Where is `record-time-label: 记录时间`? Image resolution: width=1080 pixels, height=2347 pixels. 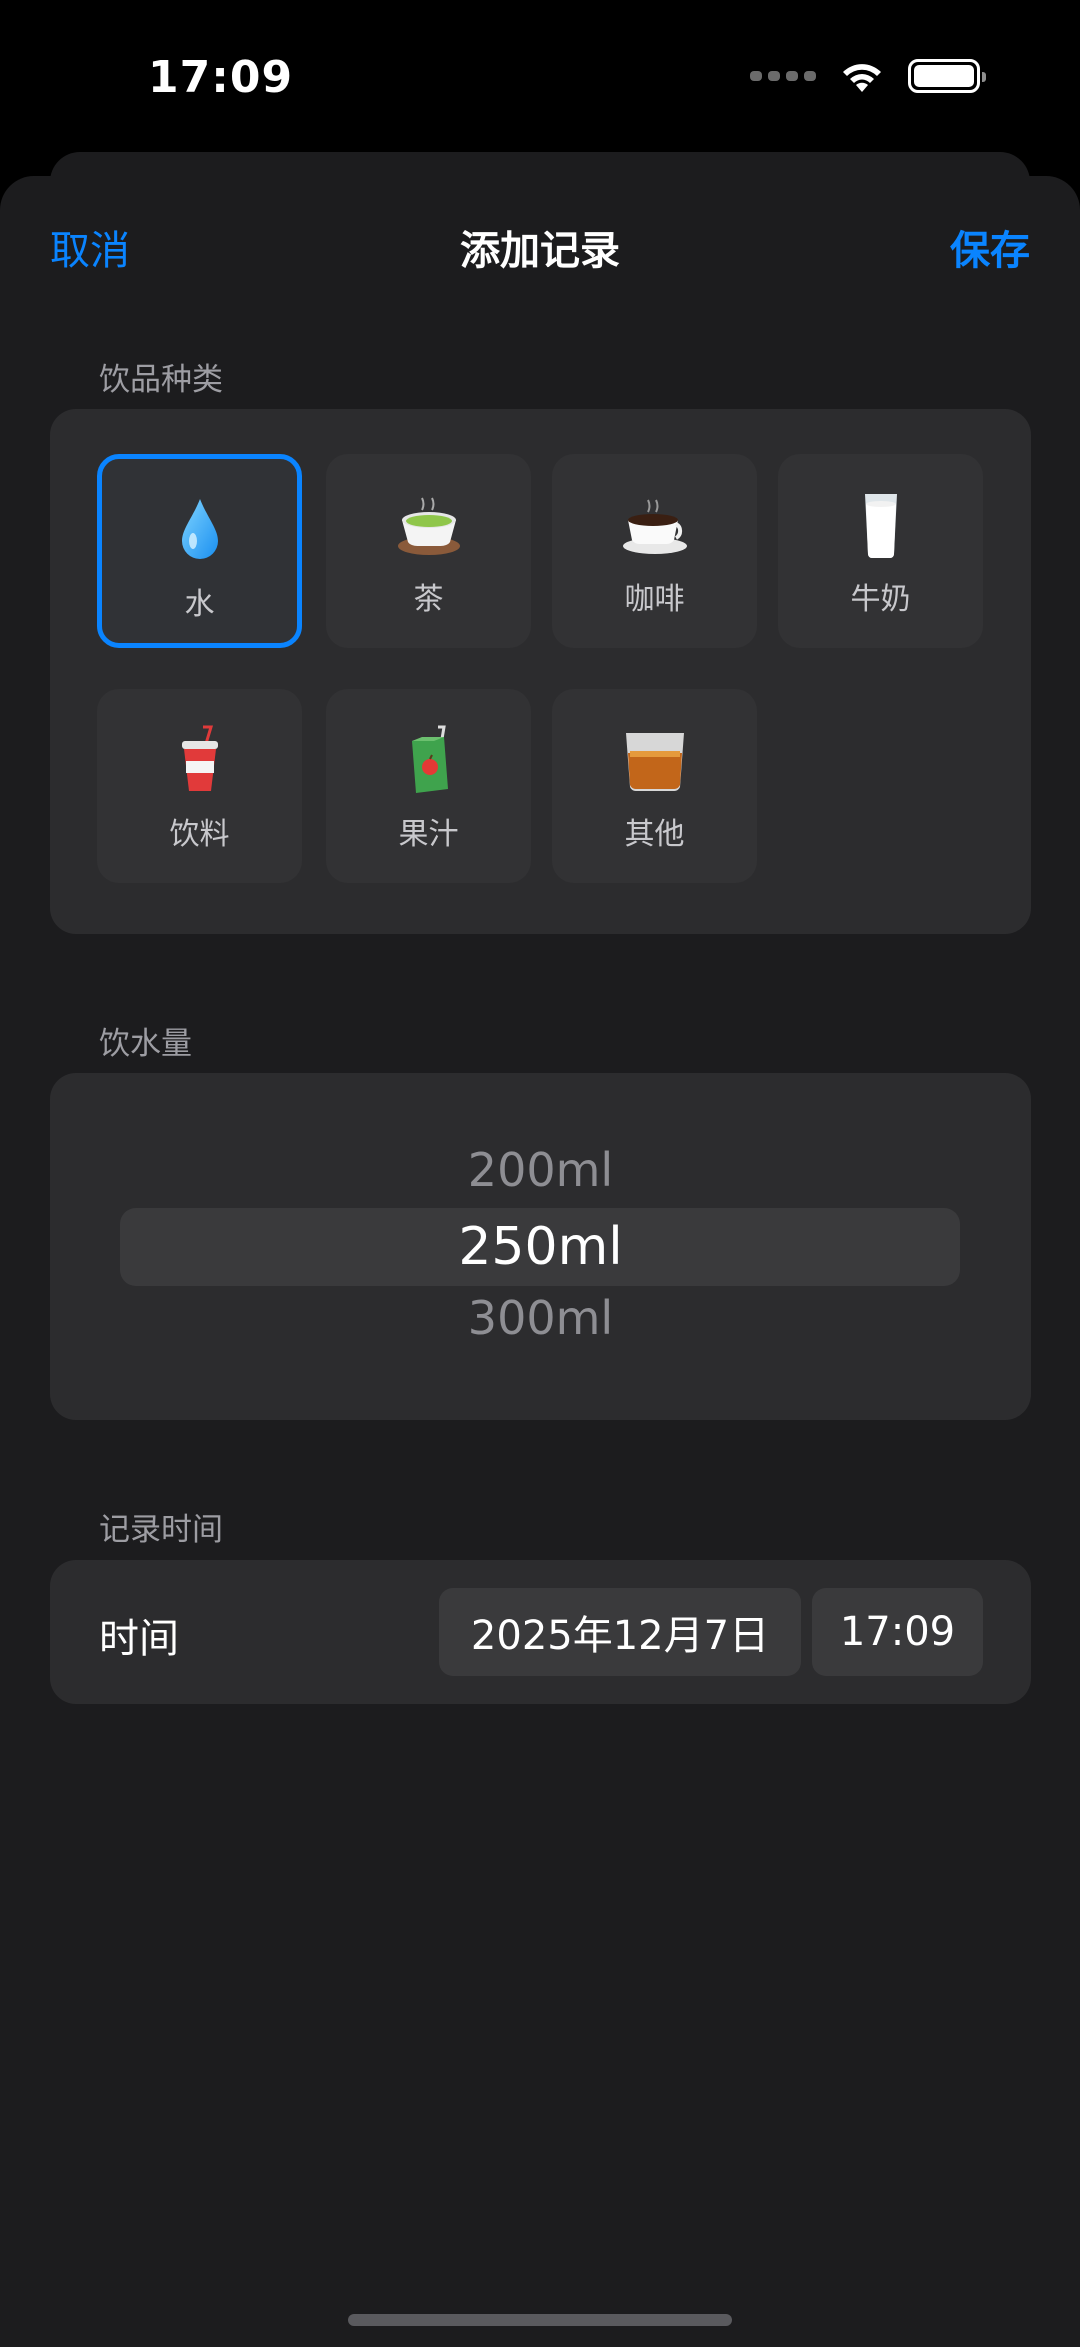 record-time-label: 记录时间 is located at coordinates (161, 1530).